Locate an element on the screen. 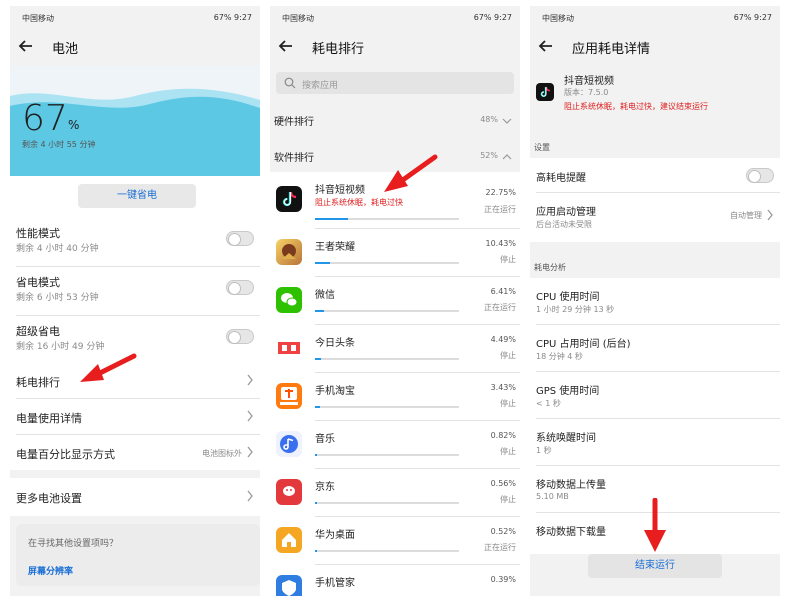 This screenshot has height=600, width=790. app-name: 音乐 is located at coordinates (325, 439).